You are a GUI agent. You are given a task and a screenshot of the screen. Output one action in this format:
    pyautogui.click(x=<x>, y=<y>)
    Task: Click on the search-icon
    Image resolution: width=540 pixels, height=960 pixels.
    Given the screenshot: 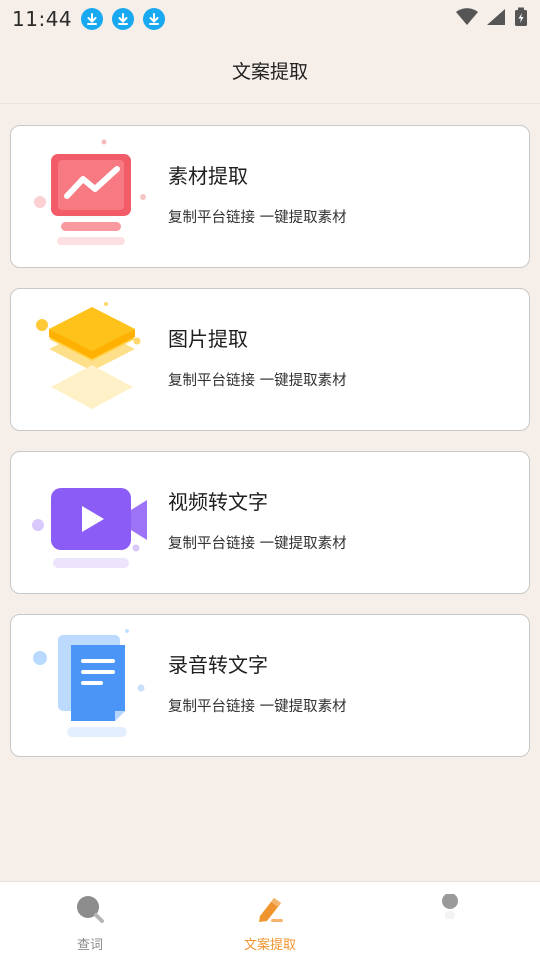 What is the action you would take?
    pyautogui.click(x=90, y=911)
    